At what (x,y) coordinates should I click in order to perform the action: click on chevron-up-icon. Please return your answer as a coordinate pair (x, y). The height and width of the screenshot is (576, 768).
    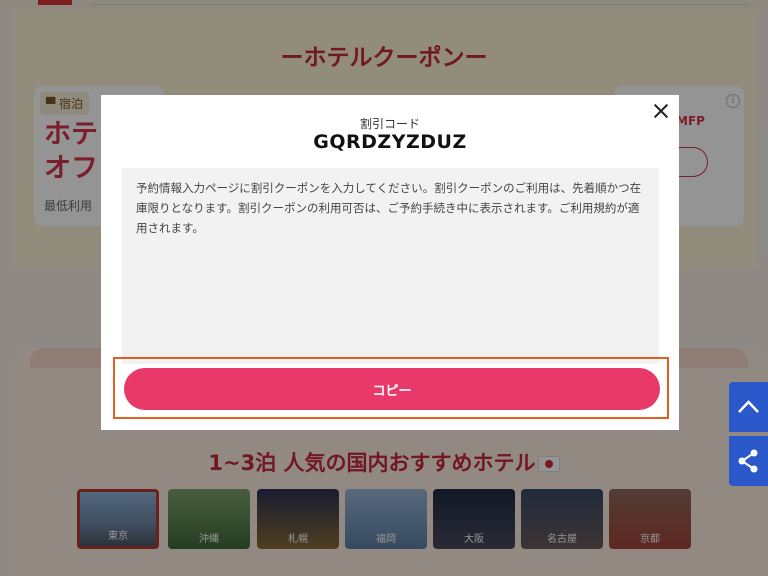
    Looking at the image, I should click on (748, 406).